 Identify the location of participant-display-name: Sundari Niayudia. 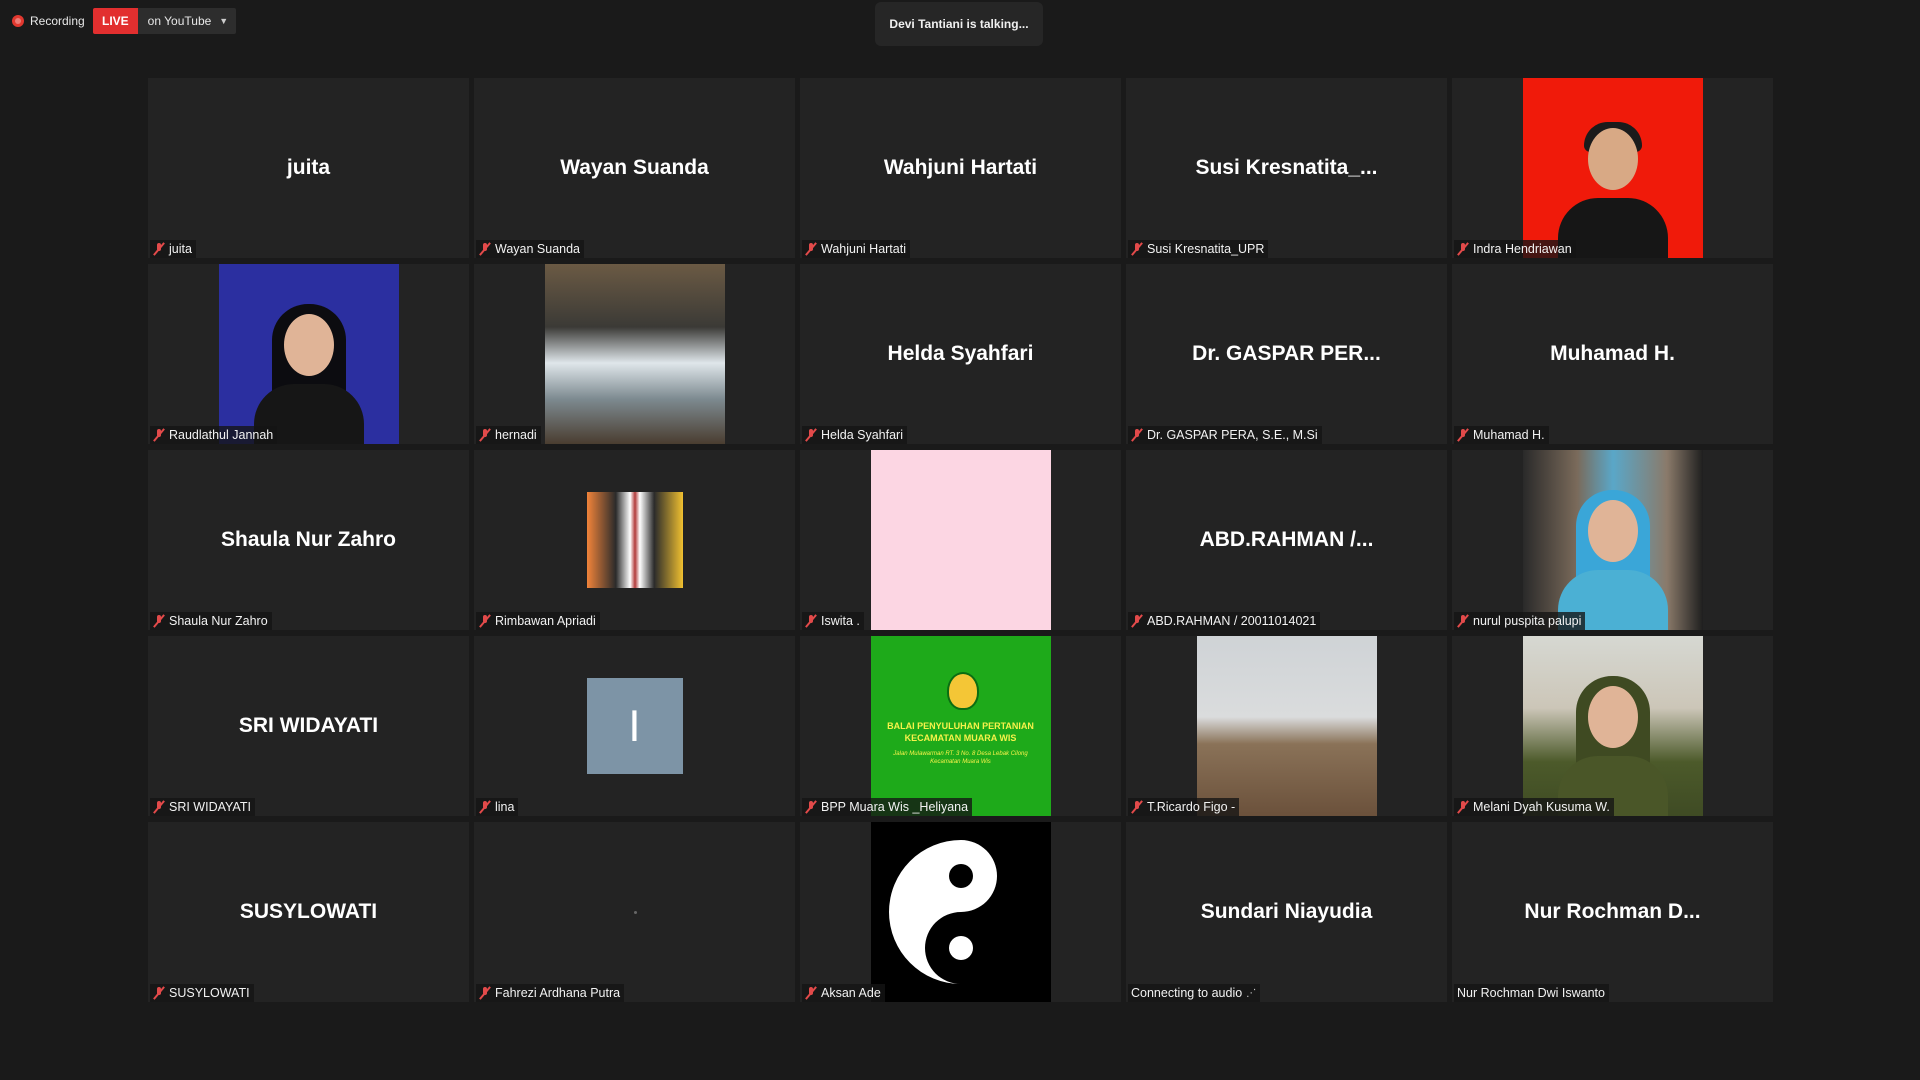
(1286, 911).